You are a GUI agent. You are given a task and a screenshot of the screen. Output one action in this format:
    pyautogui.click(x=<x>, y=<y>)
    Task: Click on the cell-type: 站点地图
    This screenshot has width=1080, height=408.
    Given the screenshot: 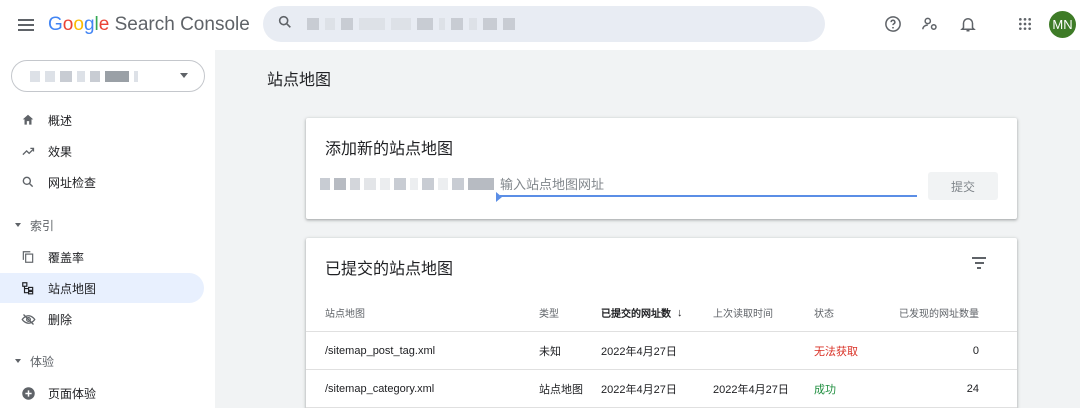 What is the action you would take?
    pyautogui.click(x=561, y=389)
    